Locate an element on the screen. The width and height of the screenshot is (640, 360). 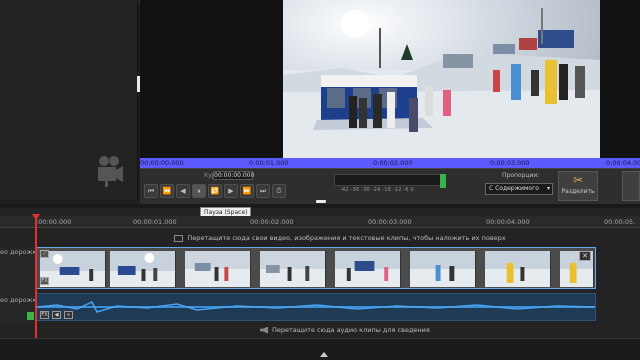
audio-fx-button: FX is located at coordinates (44, 315).